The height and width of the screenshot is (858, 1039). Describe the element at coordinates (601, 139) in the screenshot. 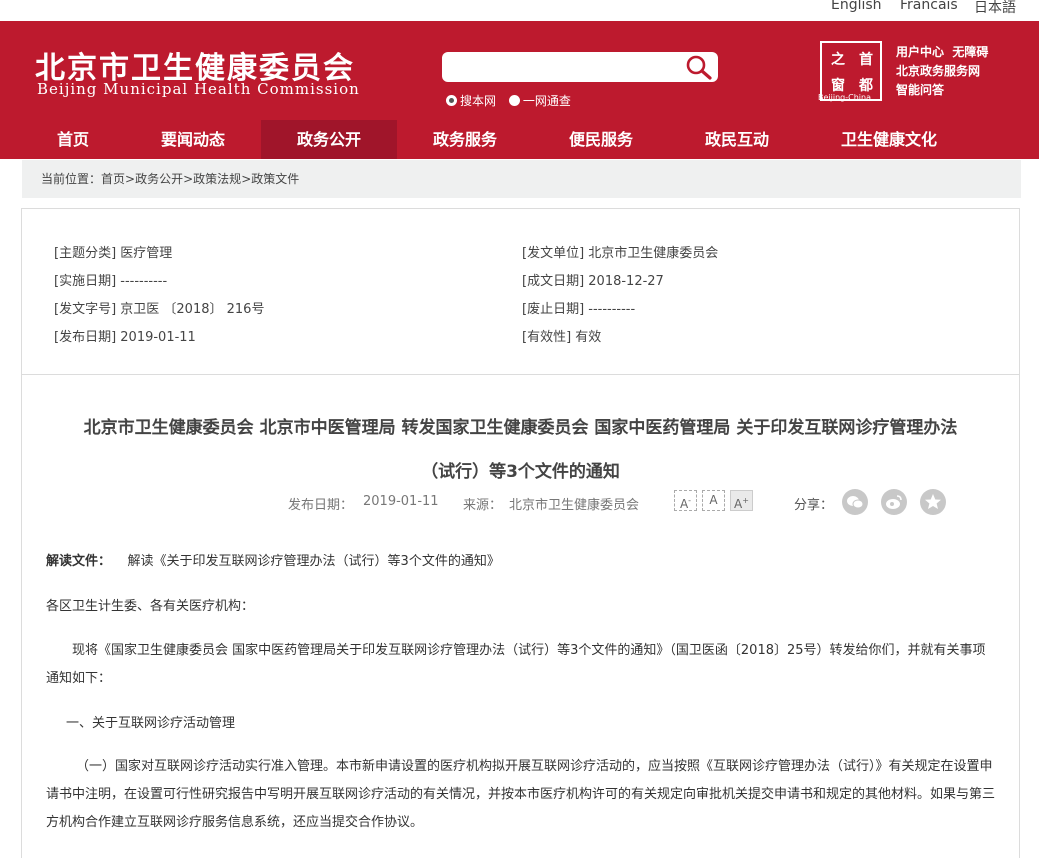

I see `nav-item-public-services: 便民服务` at that location.